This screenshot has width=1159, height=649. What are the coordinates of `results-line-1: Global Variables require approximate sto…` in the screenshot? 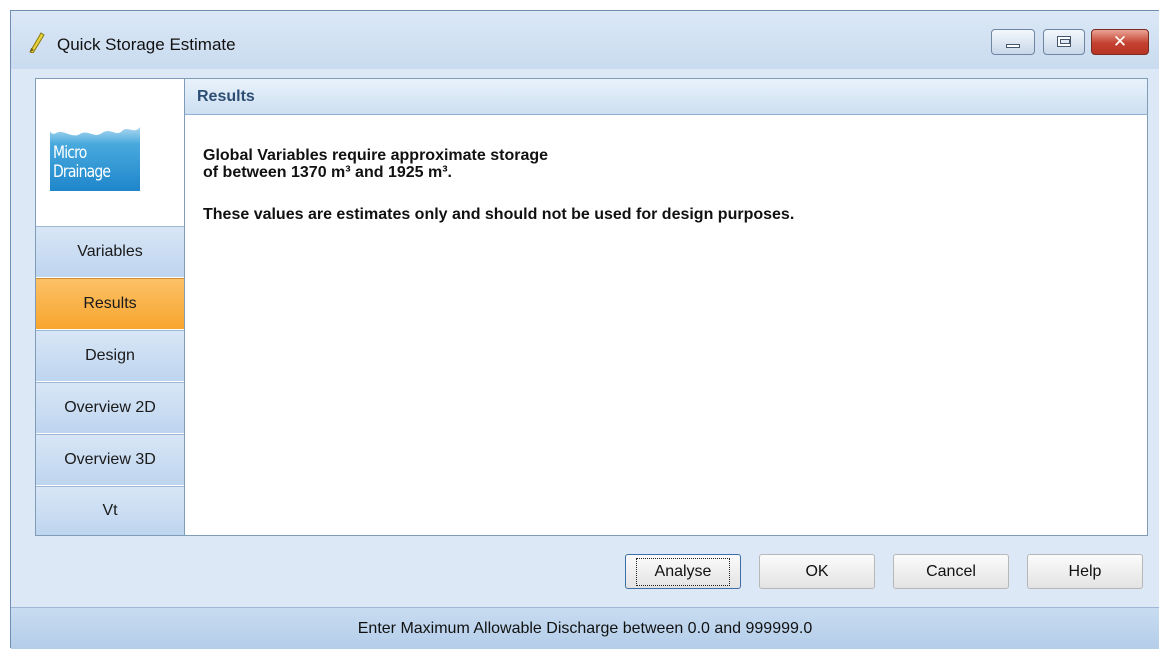 It's located at (376, 155).